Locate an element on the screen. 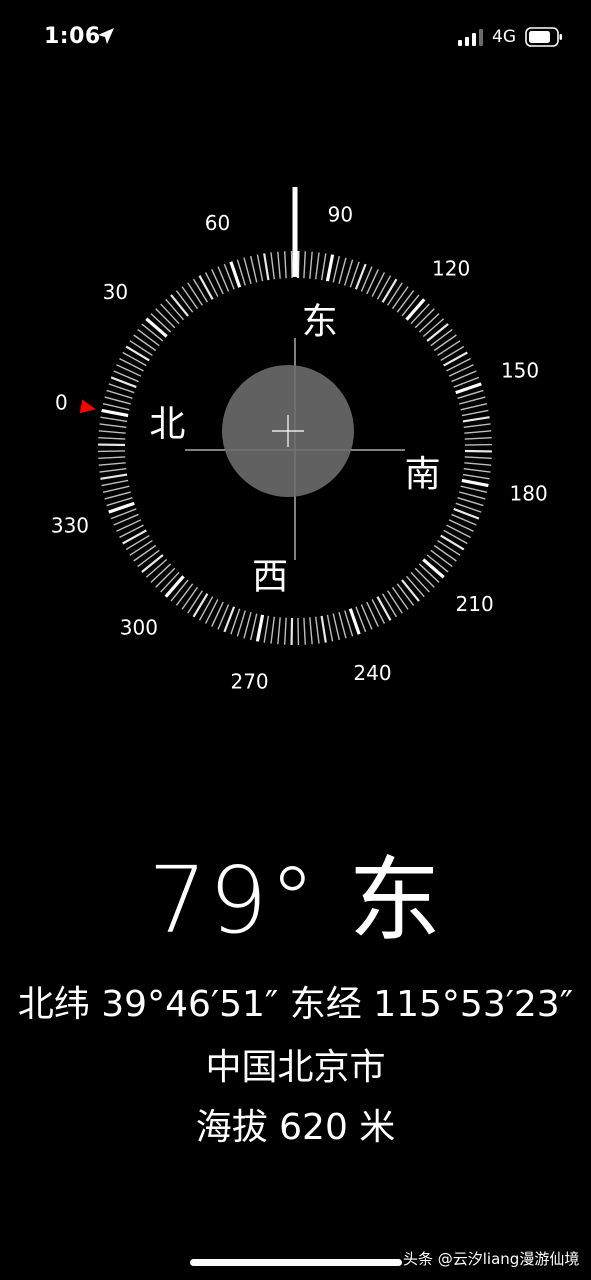 Image resolution: width=591 pixels, height=1280 pixels. degree-label-240: 240 is located at coordinates (372, 673).